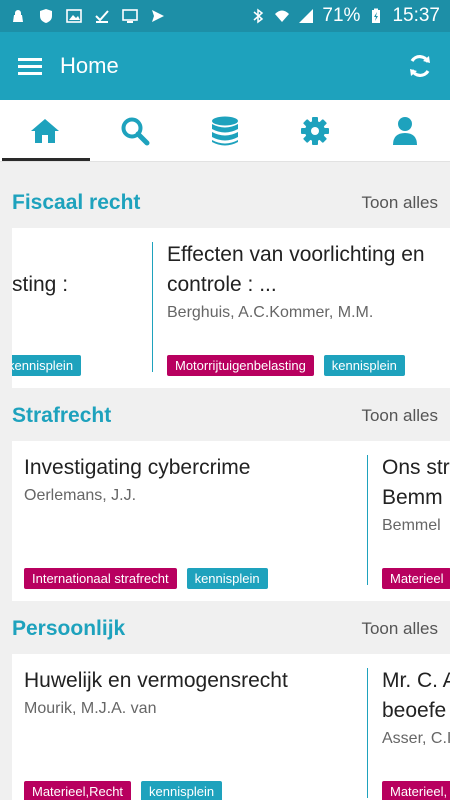 Image resolution: width=450 pixels, height=800 pixels. I want to click on tag: Materieel, so click(416, 578).